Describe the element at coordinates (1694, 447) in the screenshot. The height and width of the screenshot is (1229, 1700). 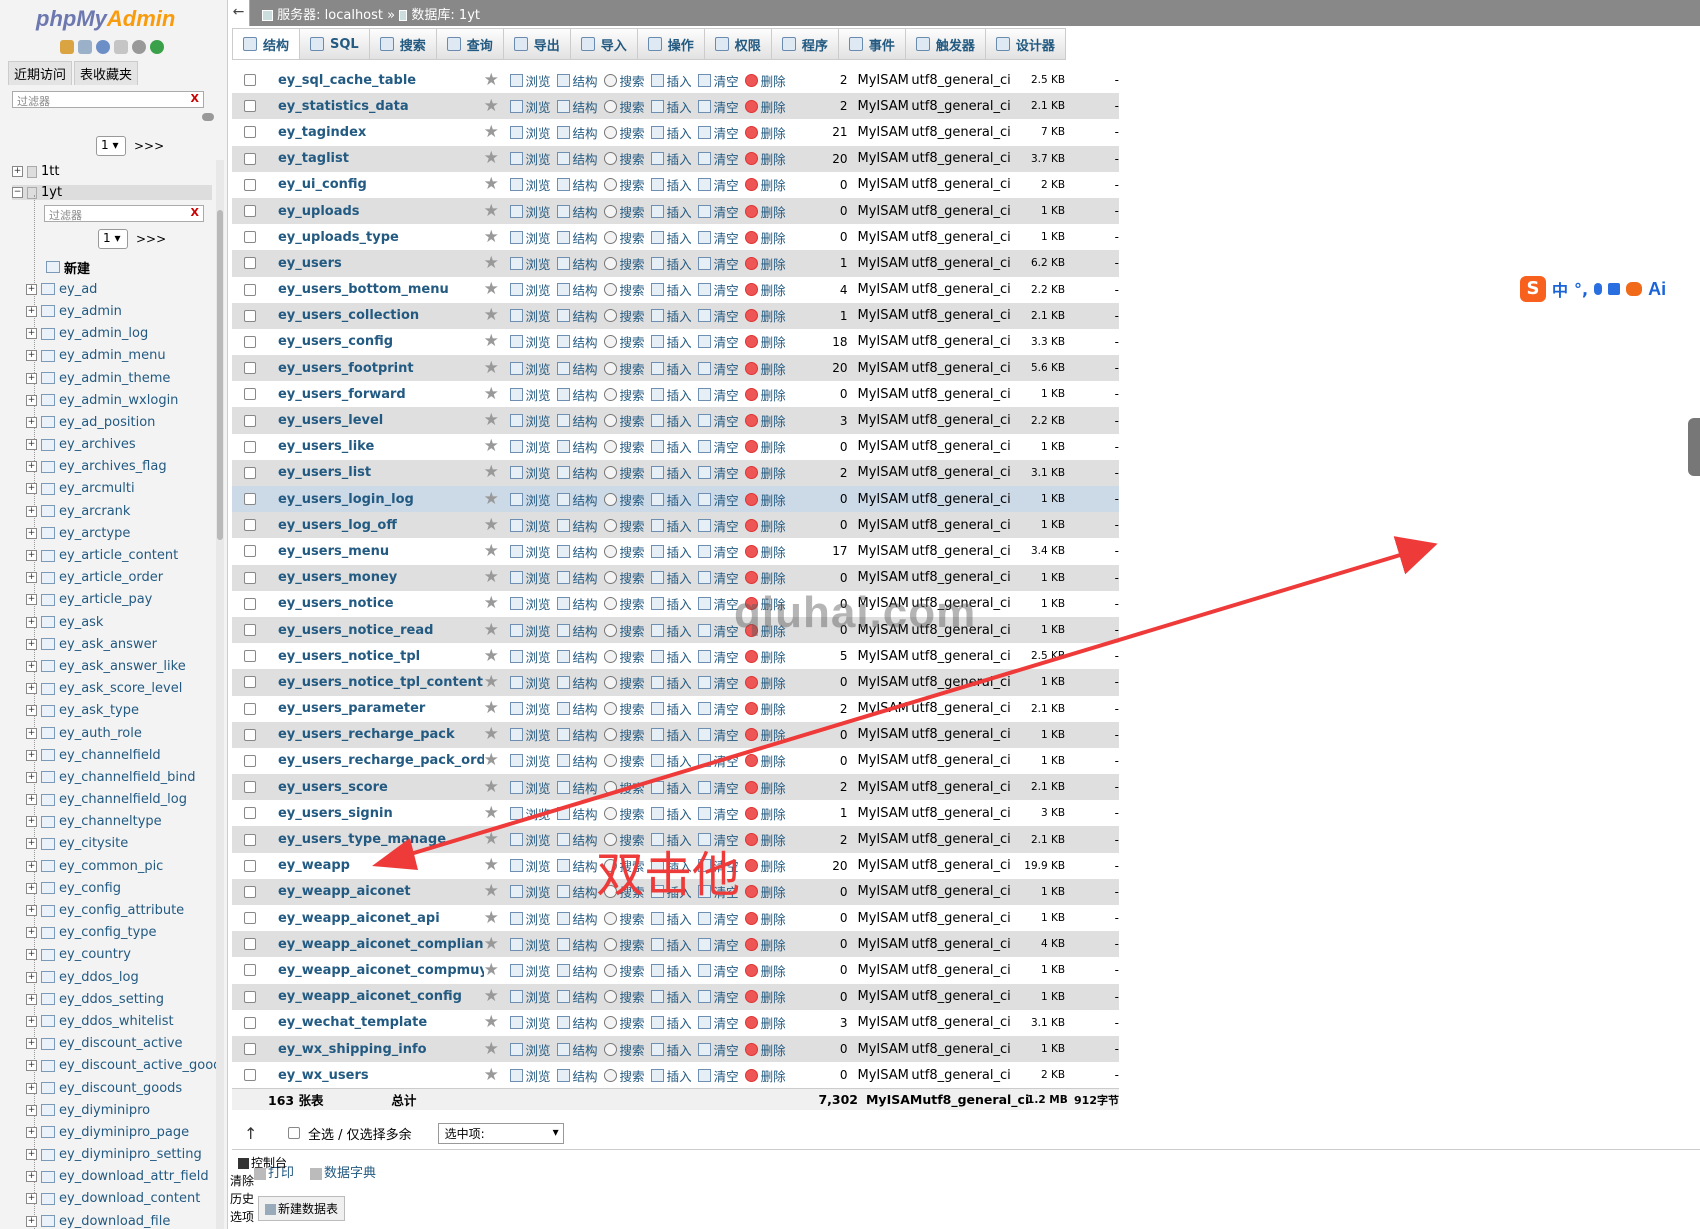
I see `side-handle` at that location.